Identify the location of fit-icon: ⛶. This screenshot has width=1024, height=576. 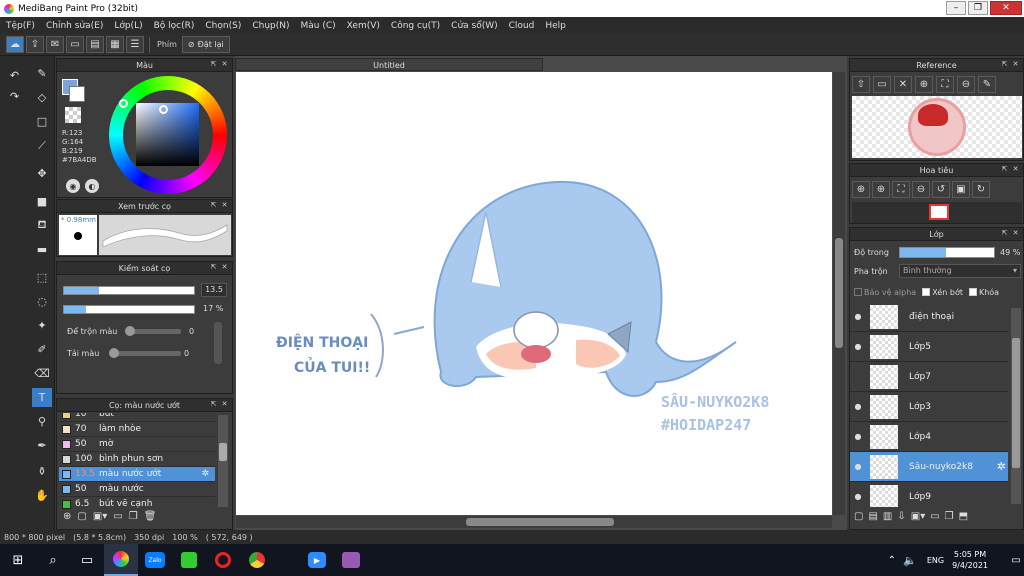
(945, 84).